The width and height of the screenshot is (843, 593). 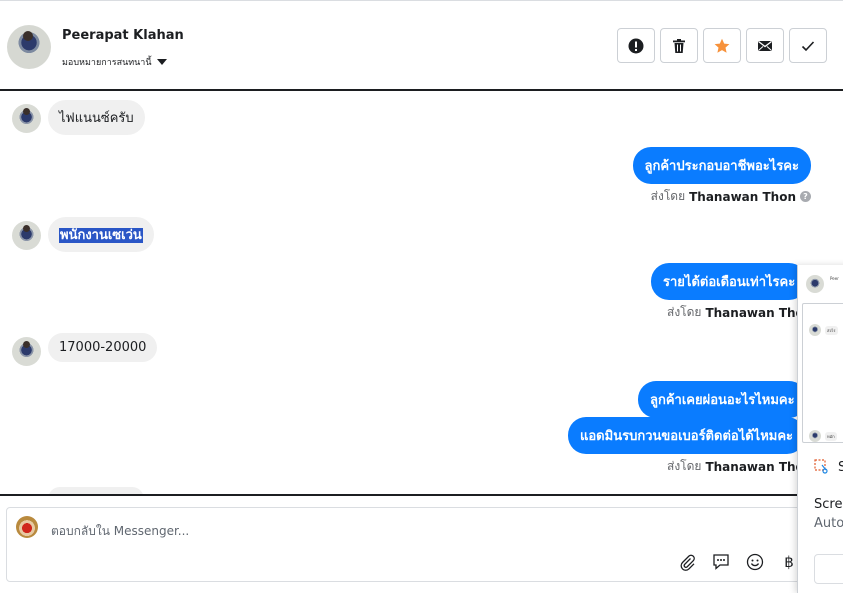 What do you see at coordinates (722, 399) in the screenshot?
I see `outgoing-message: ลูกค้าเคยผ่อนอะไรไหมคะ` at bounding box center [722, 399].